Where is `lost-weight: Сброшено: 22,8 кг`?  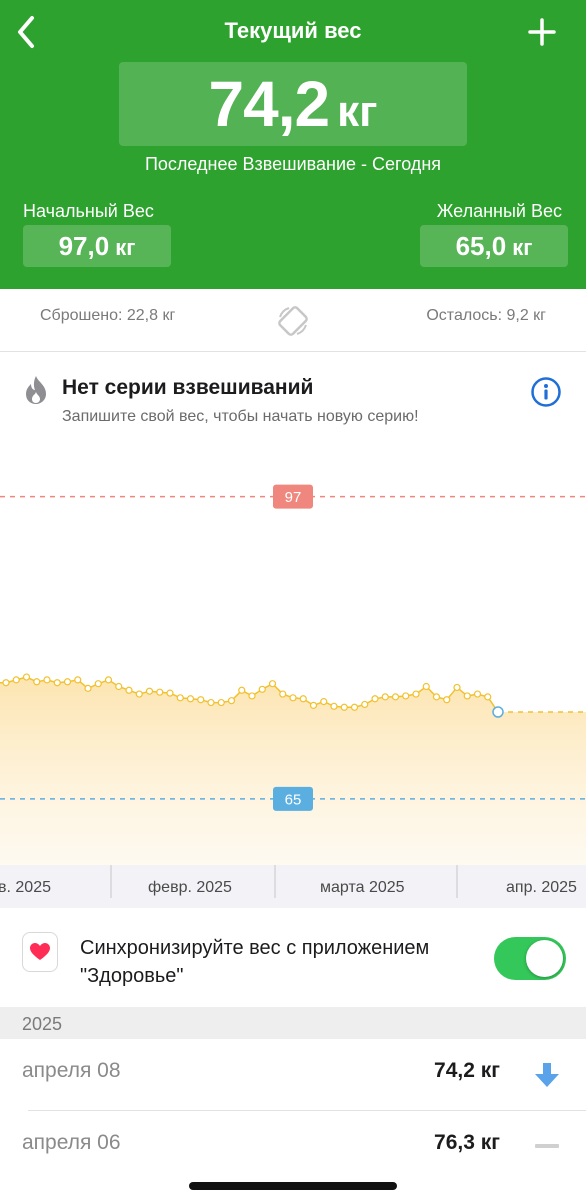 lost-weight: Сброшено: 22,8 кг is located at coordinates (108, 315).